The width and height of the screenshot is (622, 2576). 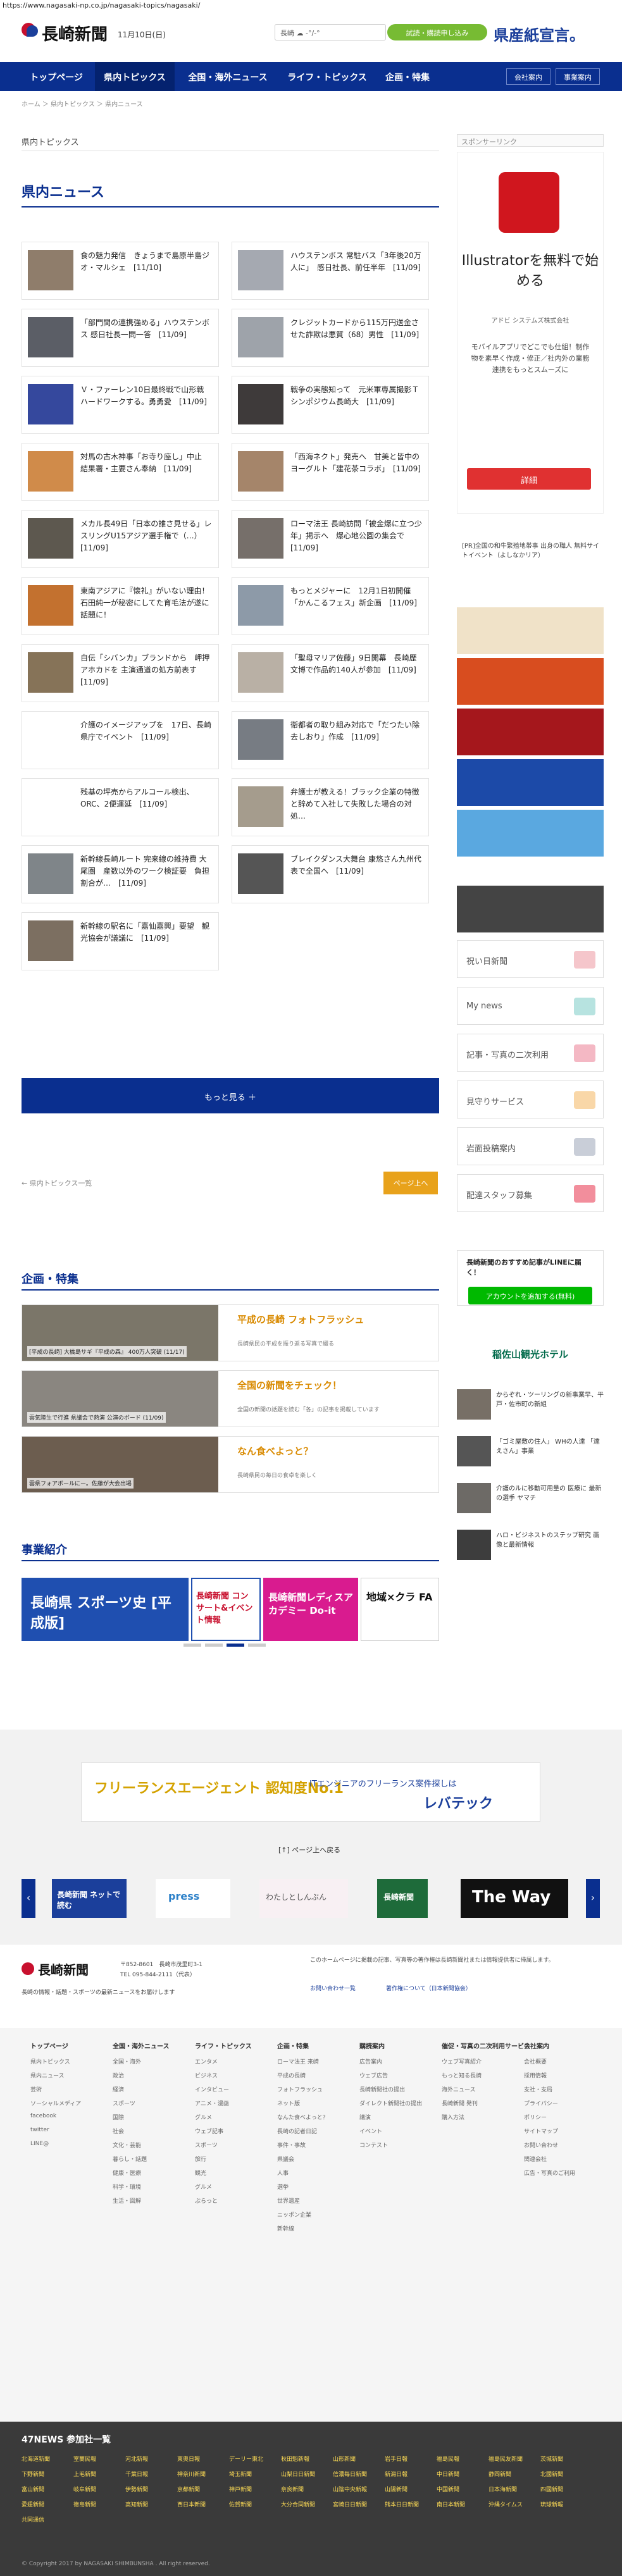 I want to click on n47-member-link: 信濃毎日新聞, so click(x=350, y=2474).